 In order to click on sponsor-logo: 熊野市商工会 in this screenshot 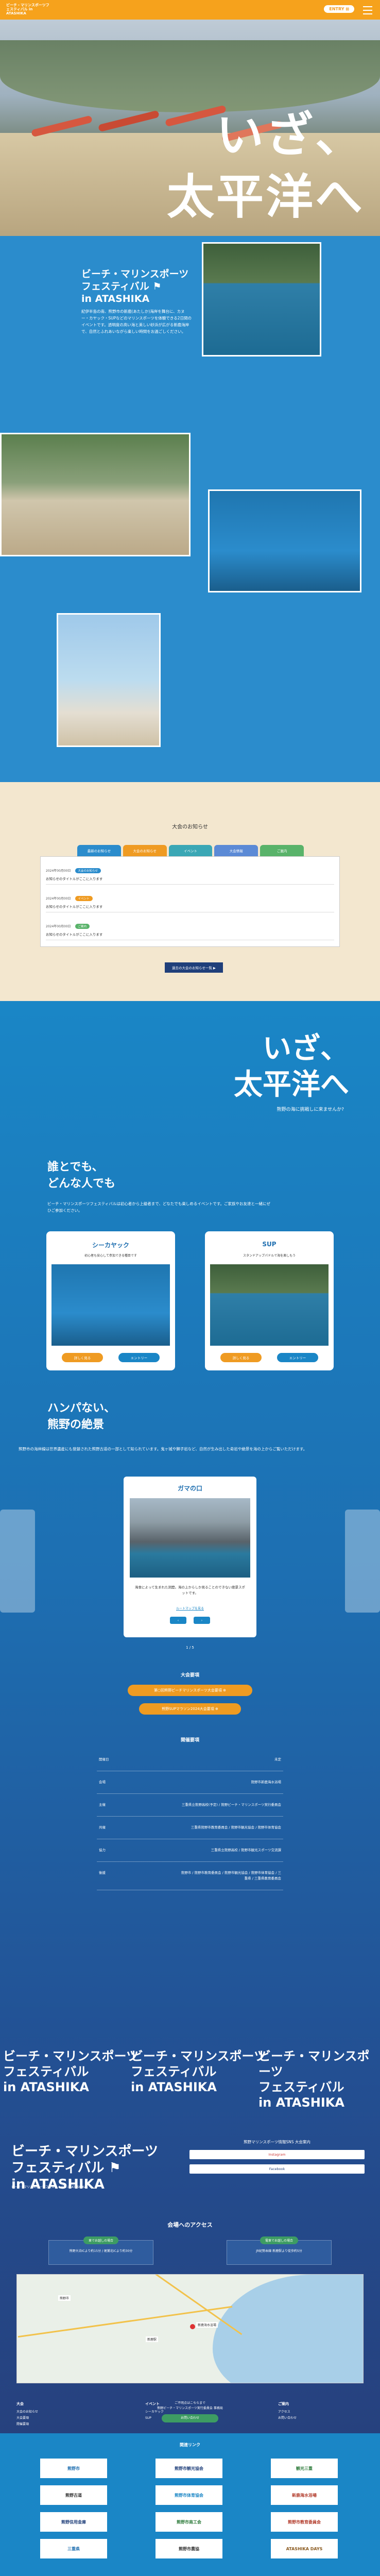, I will do `click(189, 2522)`.